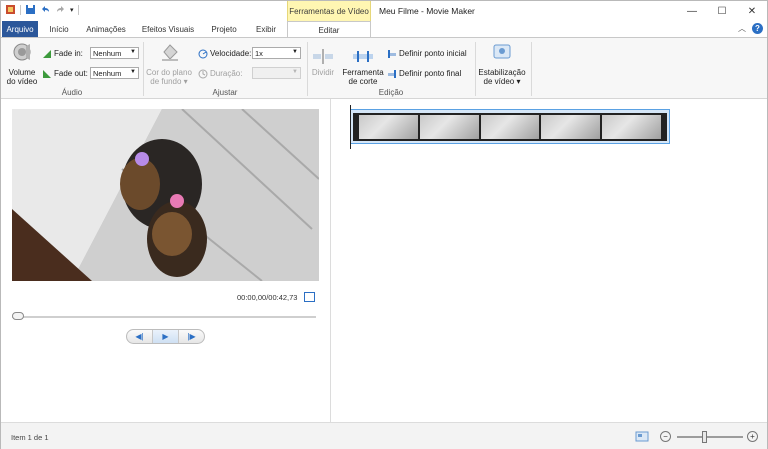  Describe the element at coordinates (752, 11) in the screenshot. I see `close-button: ✕` at that location.